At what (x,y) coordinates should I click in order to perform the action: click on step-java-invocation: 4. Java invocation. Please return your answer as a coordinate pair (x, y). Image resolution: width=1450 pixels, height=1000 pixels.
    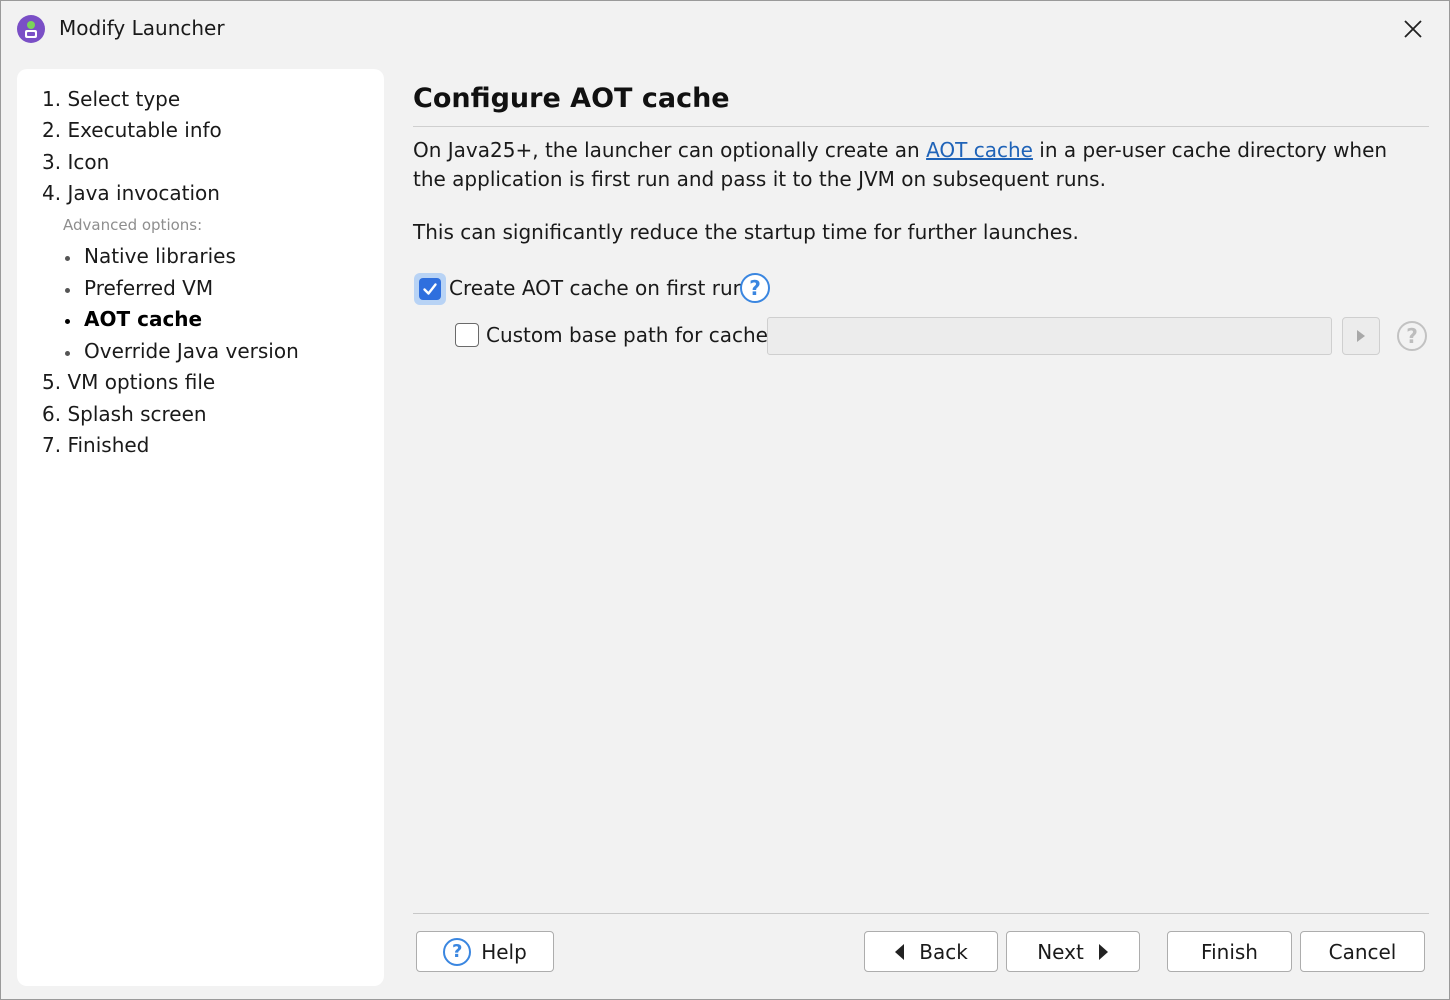
    Looking at the image, I should click on (131, 193).